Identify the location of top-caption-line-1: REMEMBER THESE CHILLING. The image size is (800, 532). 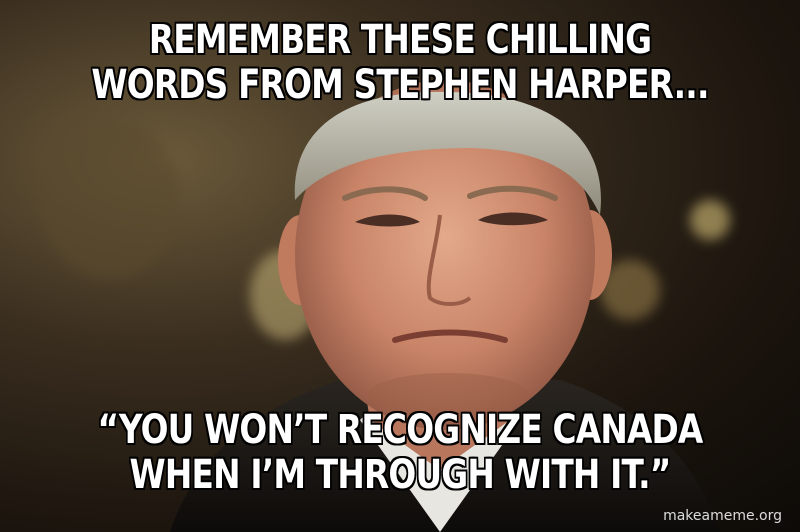
(400, 40).